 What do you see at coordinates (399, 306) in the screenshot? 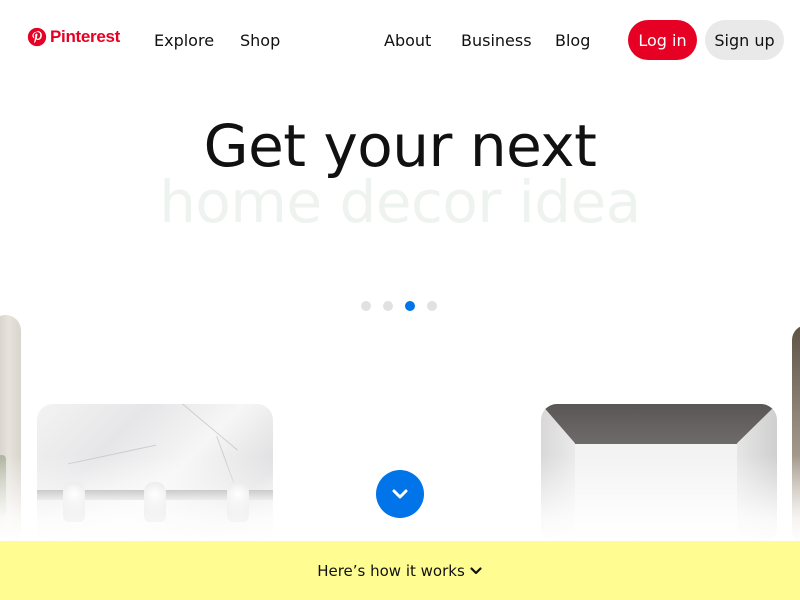
I see `carousel-indicator` at bounding box center [399, 306].